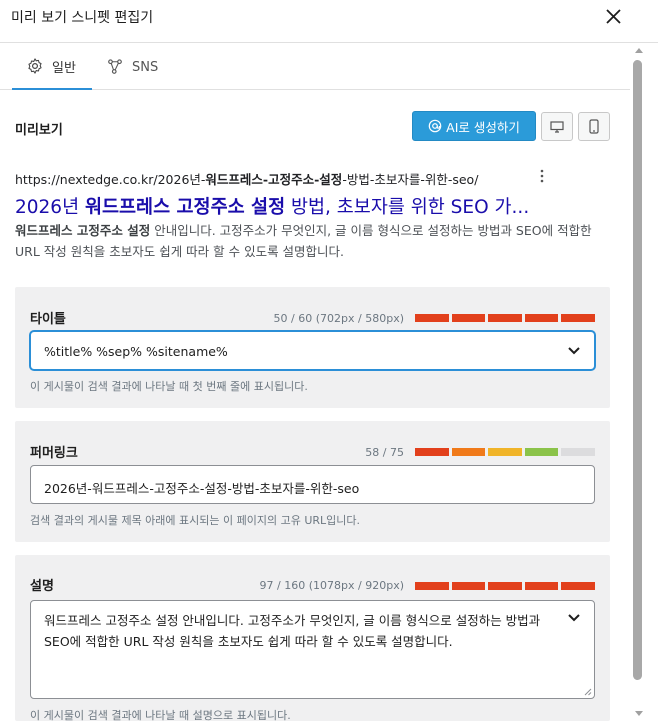  I want to click on permalink-card-label: 퍼머링크, so click(54, 453).